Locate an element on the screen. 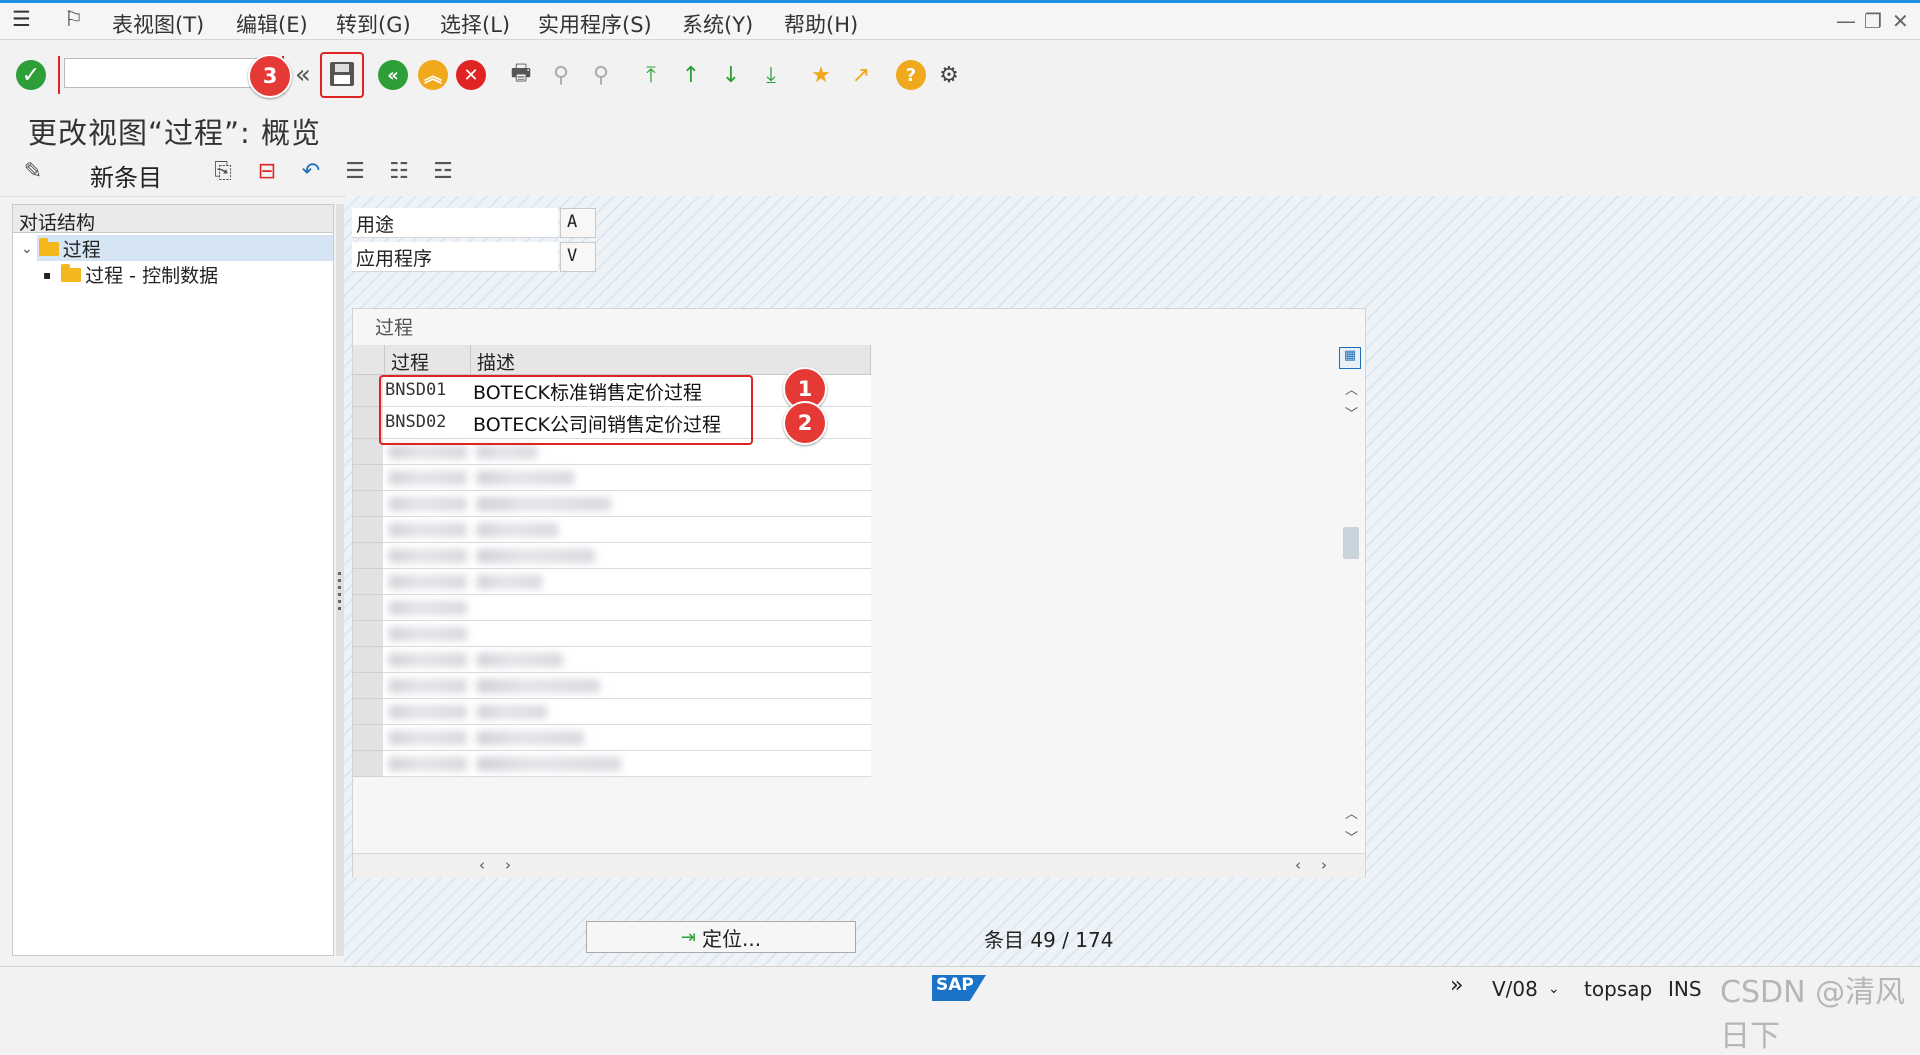 Image resolution: width=1920 pixels, height=1055 pixels. purpose-value: A is located at coordinates (578, 223).